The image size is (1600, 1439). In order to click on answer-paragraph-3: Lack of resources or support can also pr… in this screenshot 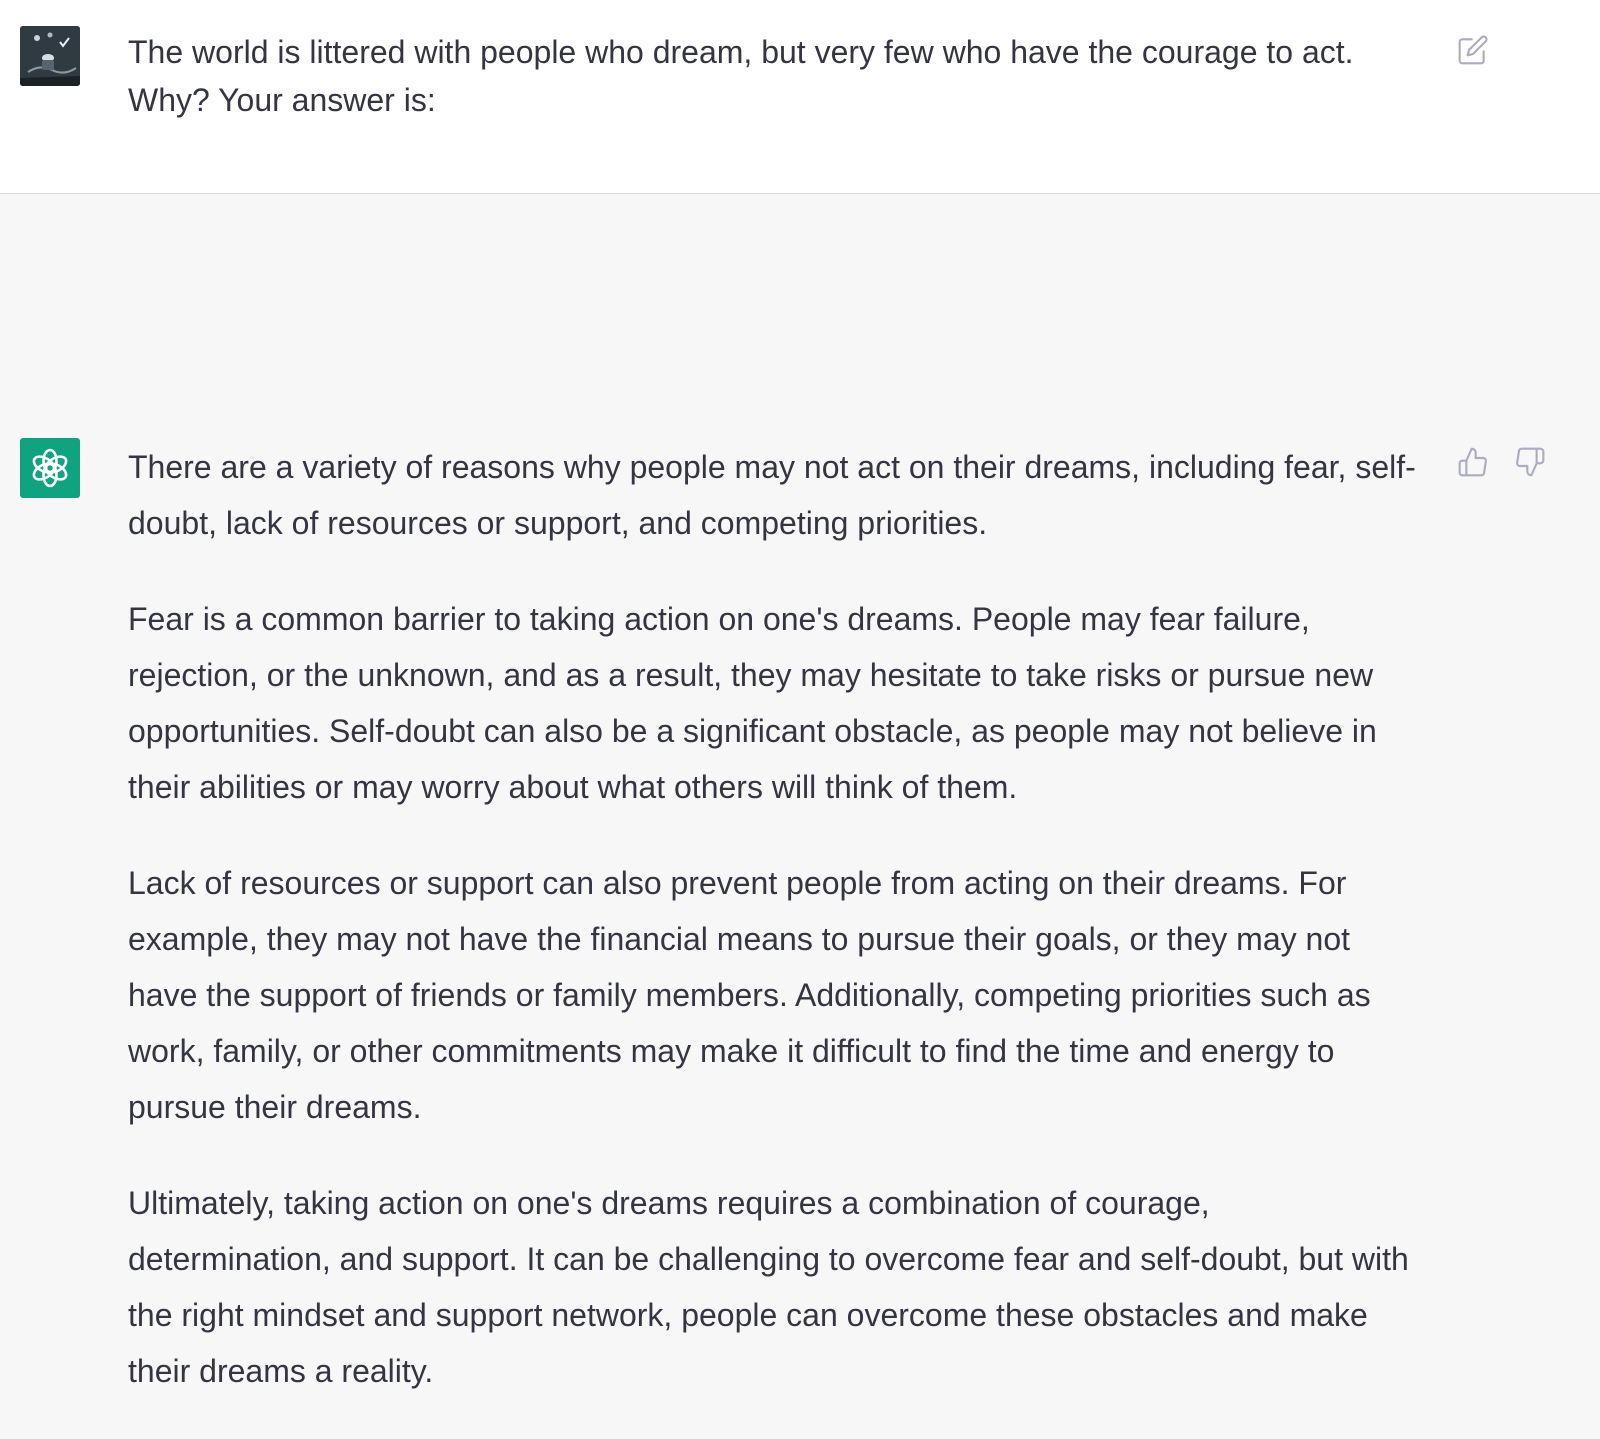, I will do `click(749, 995)`.